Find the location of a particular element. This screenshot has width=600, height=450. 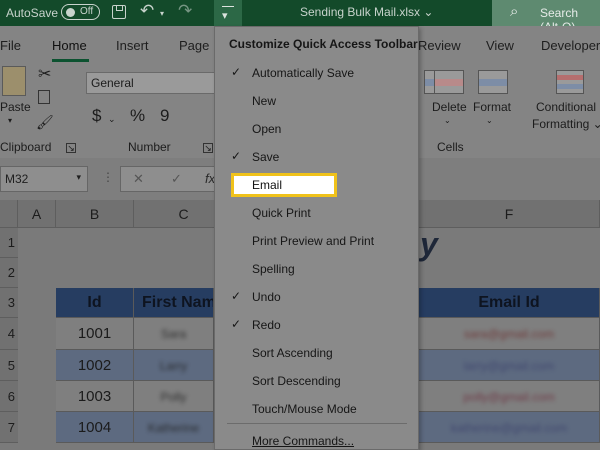

format-dropdown-icon: ⌄ is located at coordinates (489, 120).